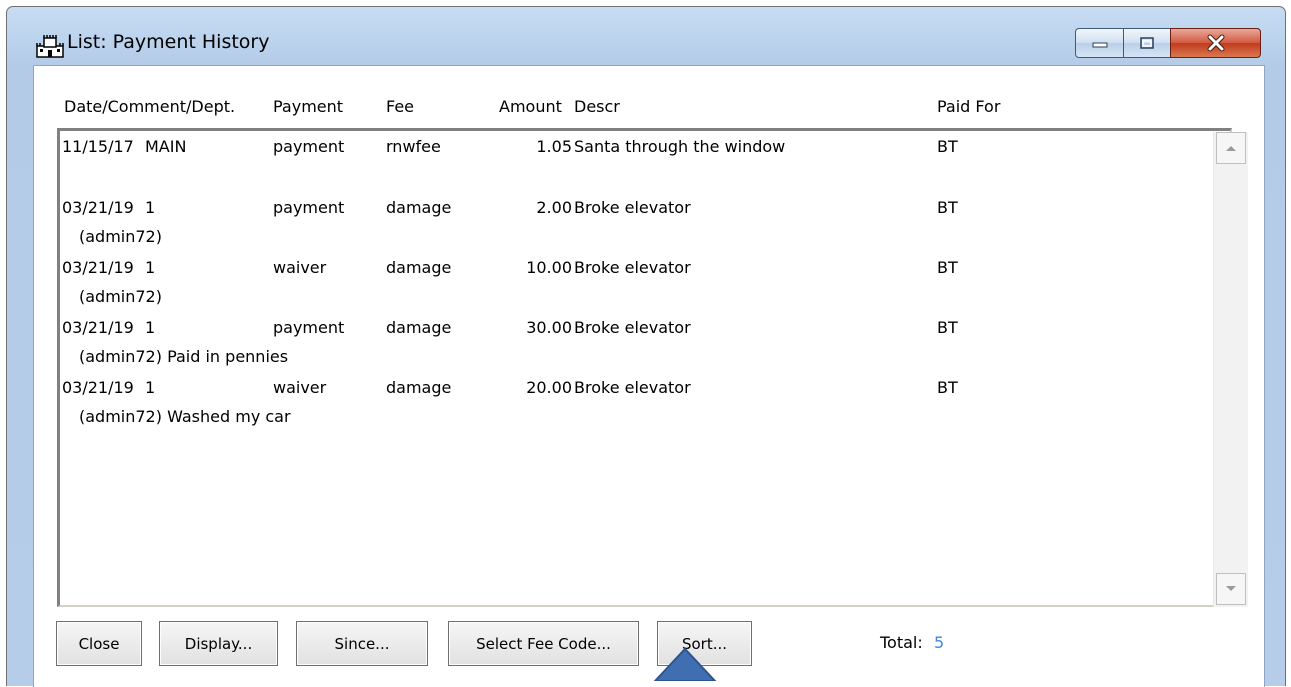 This screenshot has height=687, width=1291. What do you see at coordinates (554, 146) in the screenshot?
I see `row-amount: 1.05` at bounding box center [554, 146].